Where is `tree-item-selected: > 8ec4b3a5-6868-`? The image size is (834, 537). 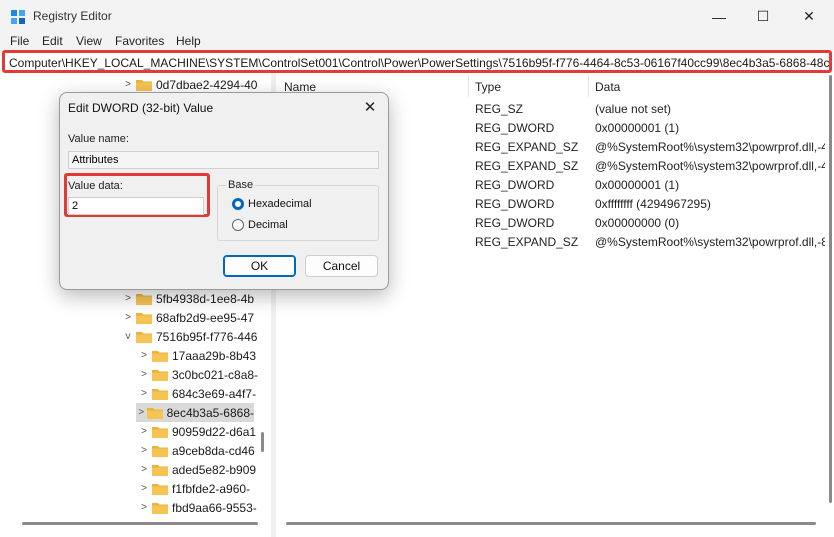
tree-item-selected: > 8ec4b3a5-6868- is located at coordinates (195, 412).